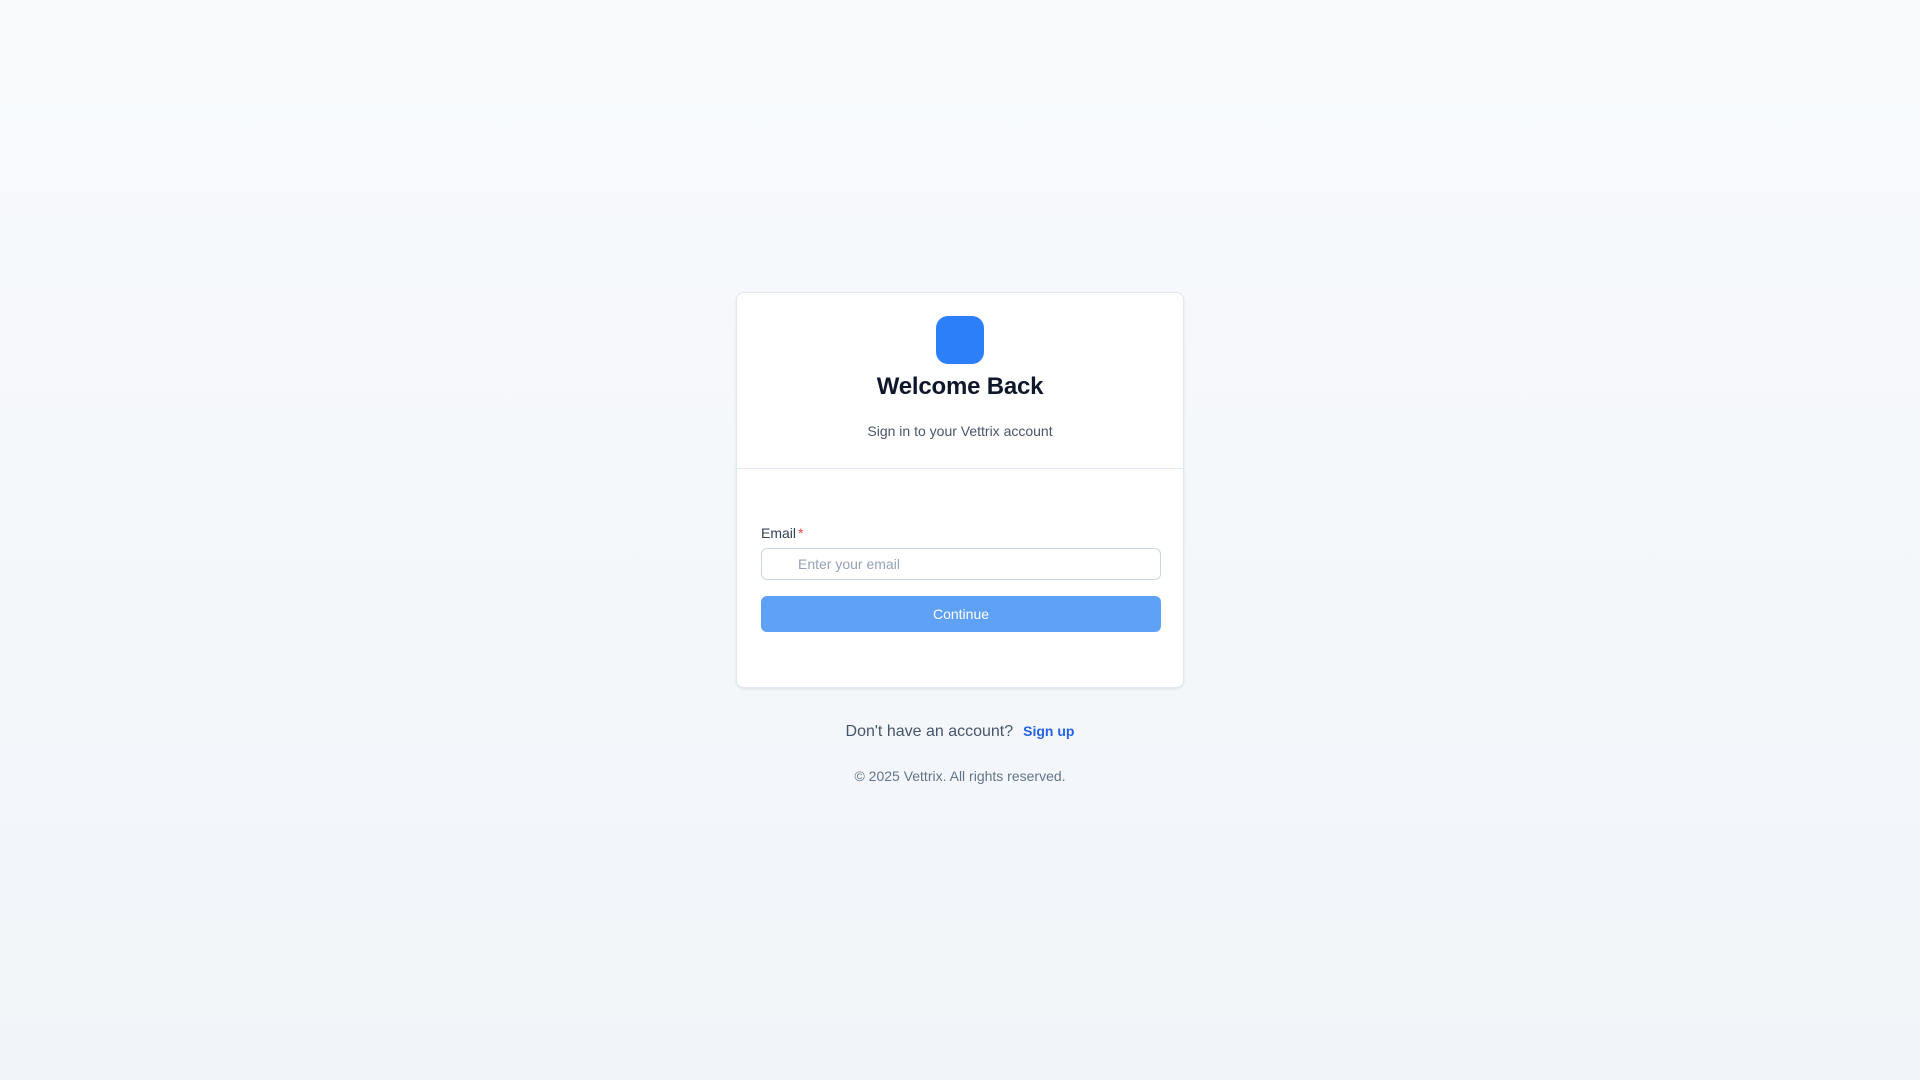 This screenshot has width=1920, height=1080. I want to click on email-label: Email *, so click(782, 533).